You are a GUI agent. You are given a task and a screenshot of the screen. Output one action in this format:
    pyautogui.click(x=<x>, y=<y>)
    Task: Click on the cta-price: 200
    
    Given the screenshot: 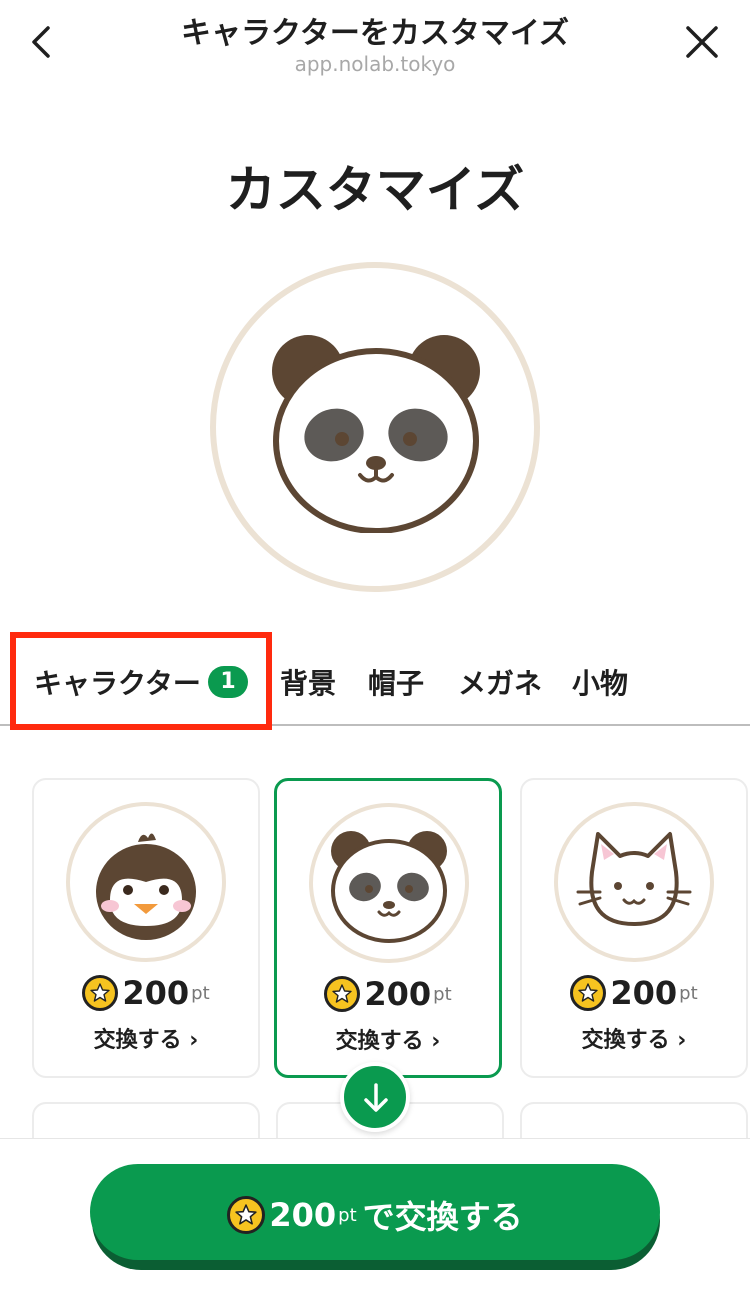 What is the action you would take?
    pyautogui.click(x=303, y=1215)
    